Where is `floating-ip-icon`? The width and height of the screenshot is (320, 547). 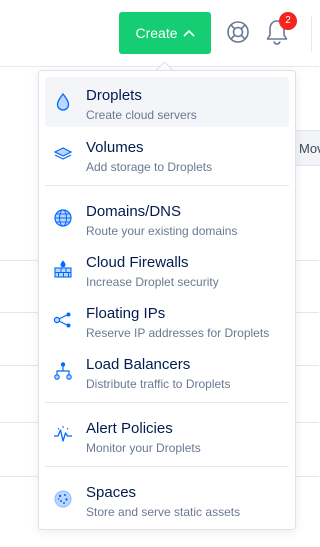 floating-ip-icon is located at coordinates (62, 320).